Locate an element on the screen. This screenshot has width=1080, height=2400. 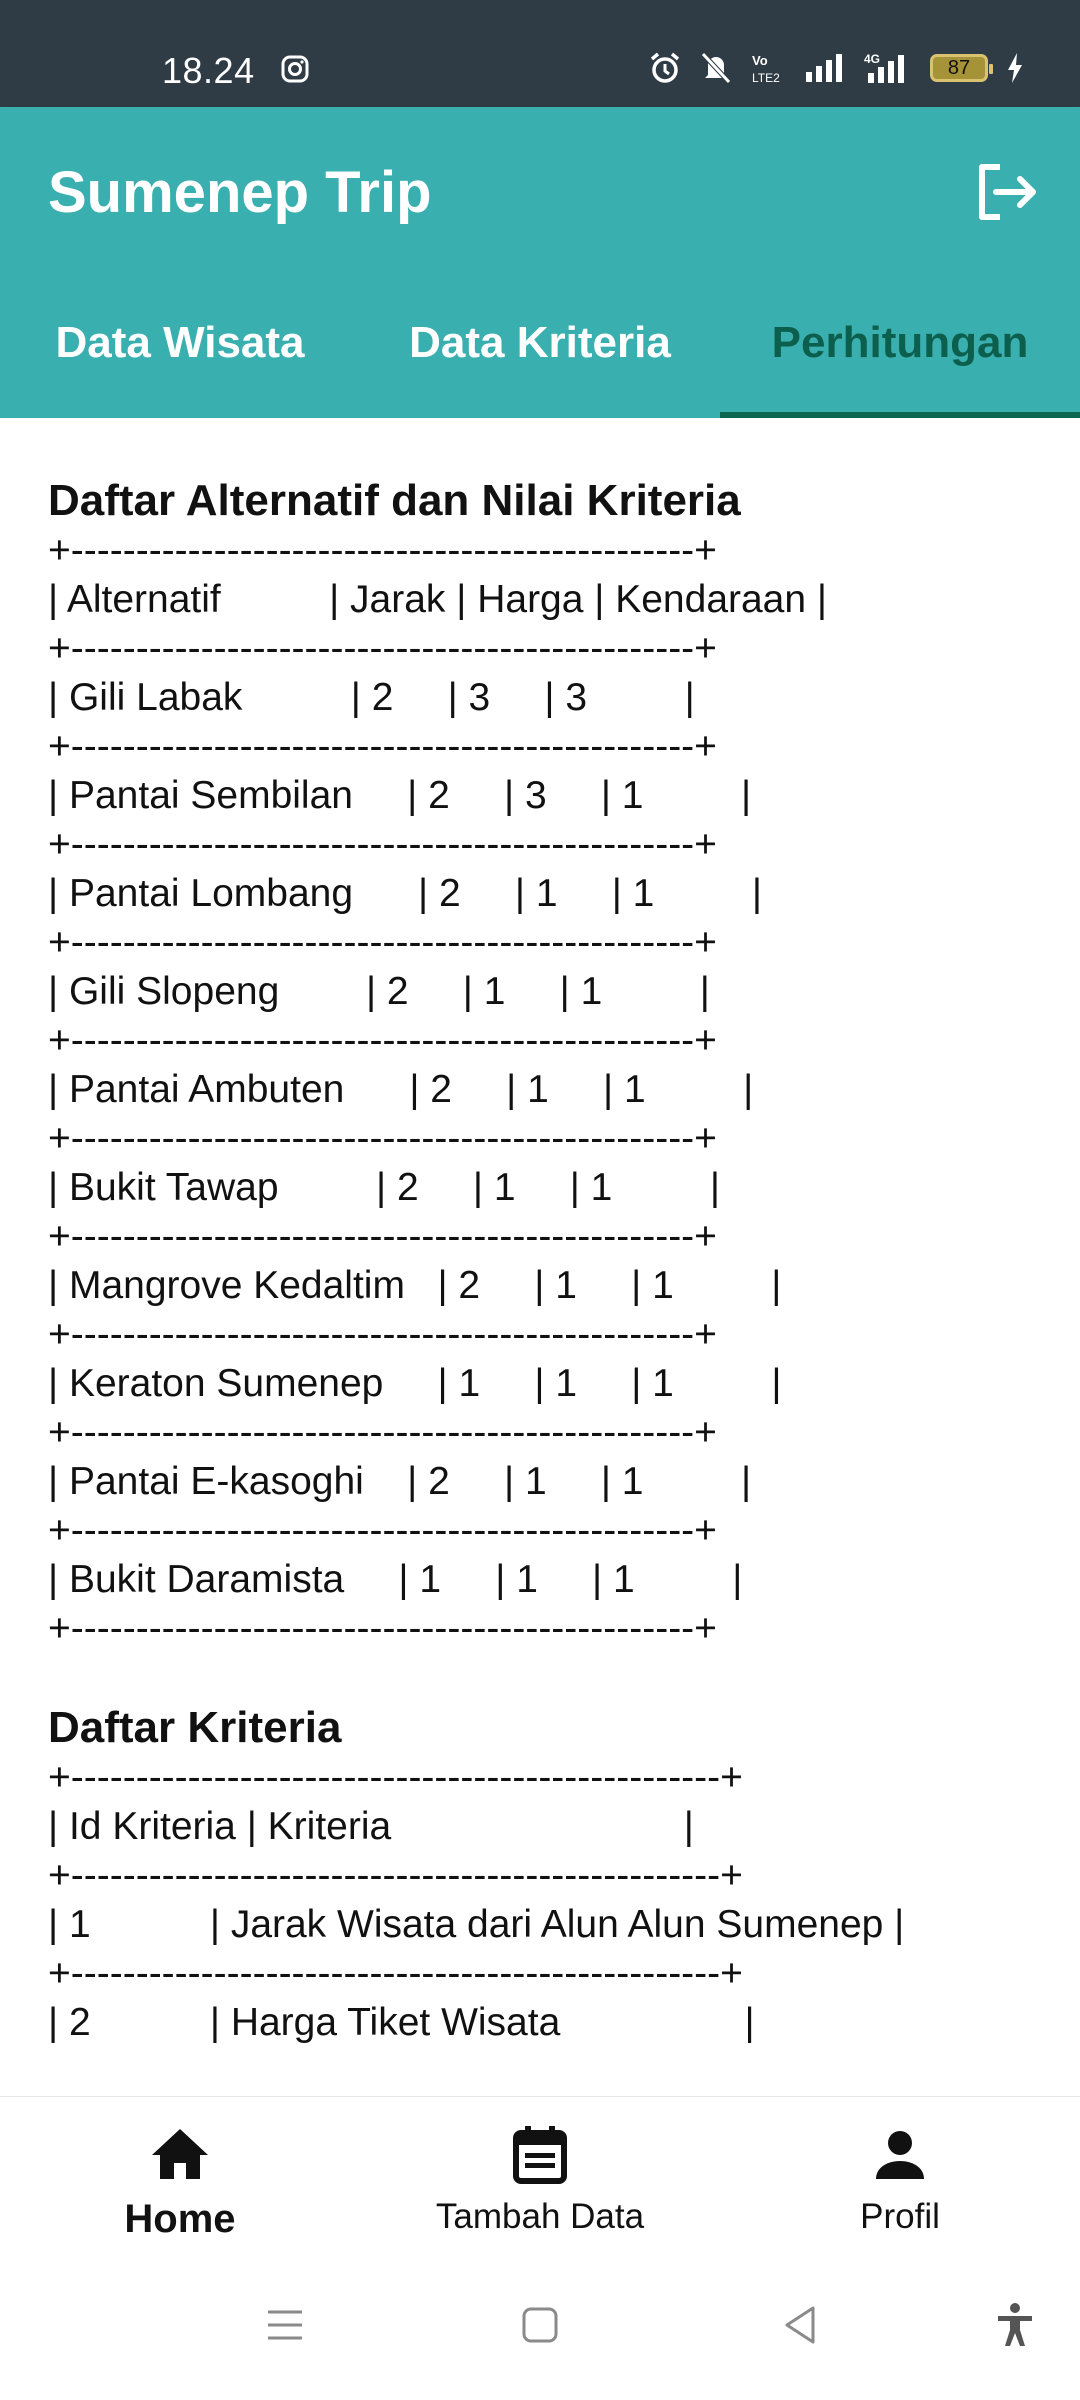
table-row: | Bukit Tawap | 2 | 1 | 1 | is located at coordinates (384, 1187).